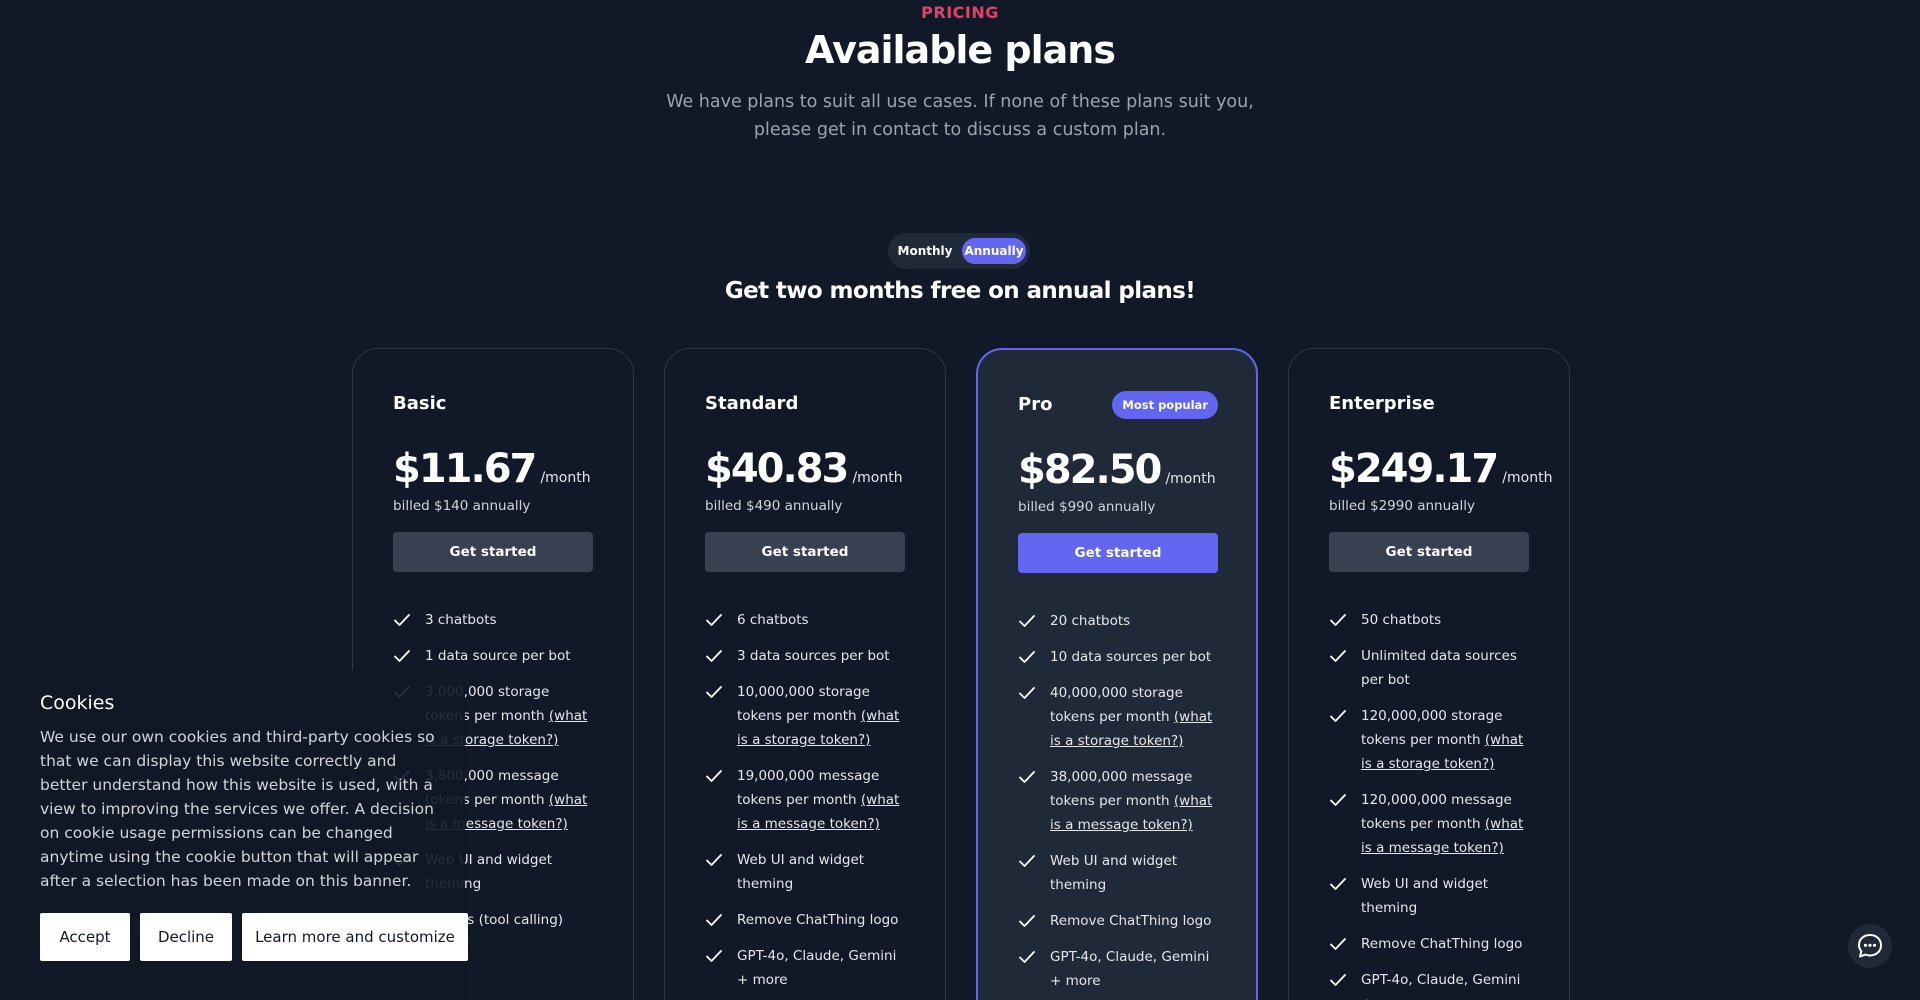  What do you see at coordinates (1432, 728) in the screenshot?
I see `feature-text: 120,000,000 storage tokens per month` at bounding box center [1432, 728].